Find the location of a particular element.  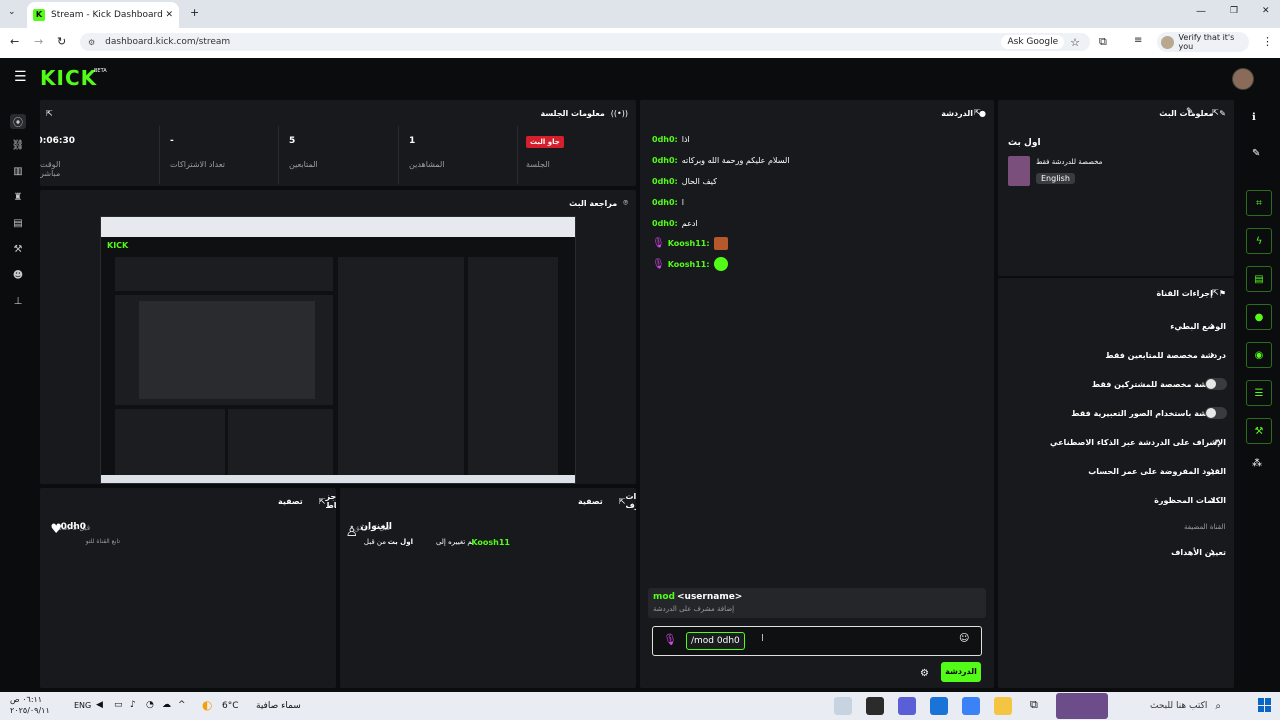

more-icon: ⁂ is located at coordinates (1257, 463).